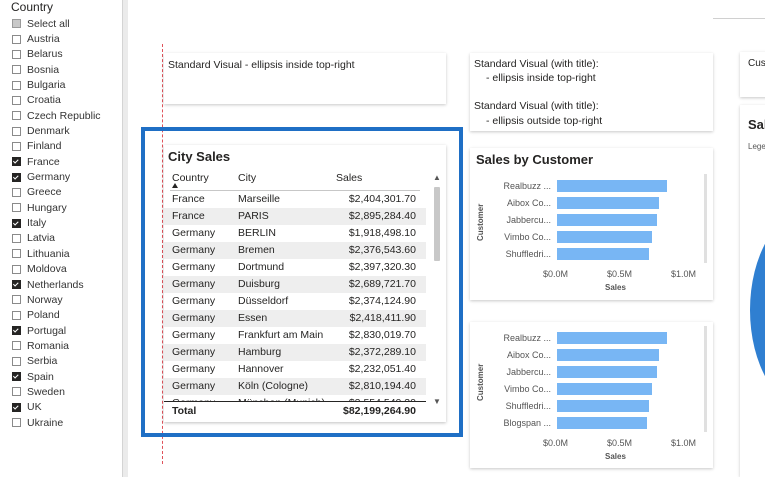 The width and height of the screenshot is (765, 477). What do you see at coordinates (56, 253) in the screenshot?
I see `slicer-item: Lithuania` at bounding box center [56, 253].